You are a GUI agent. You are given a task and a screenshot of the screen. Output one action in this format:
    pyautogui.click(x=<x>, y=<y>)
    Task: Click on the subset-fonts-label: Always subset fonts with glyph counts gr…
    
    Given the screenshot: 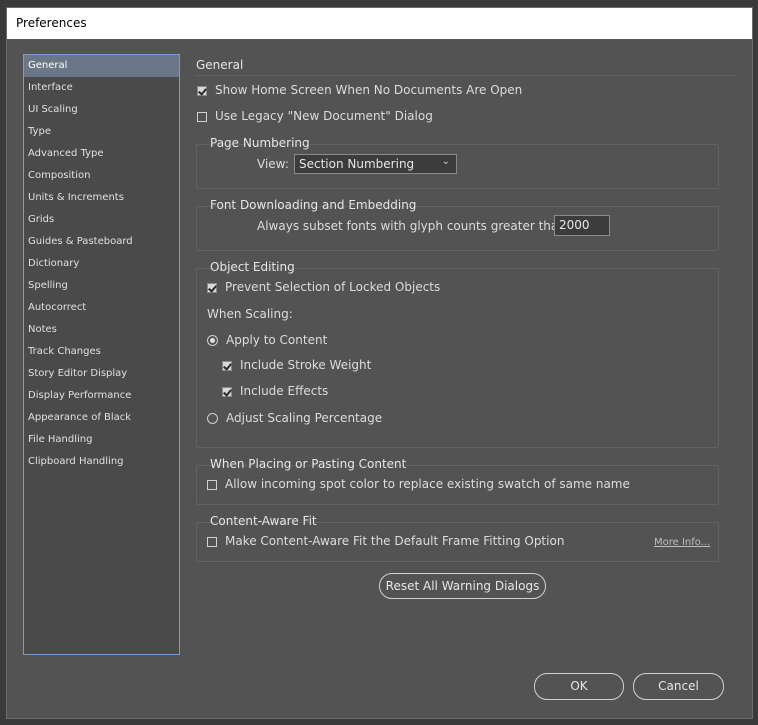 What is the action you would take?
    pyautogui.click(x=413, y=226)
    